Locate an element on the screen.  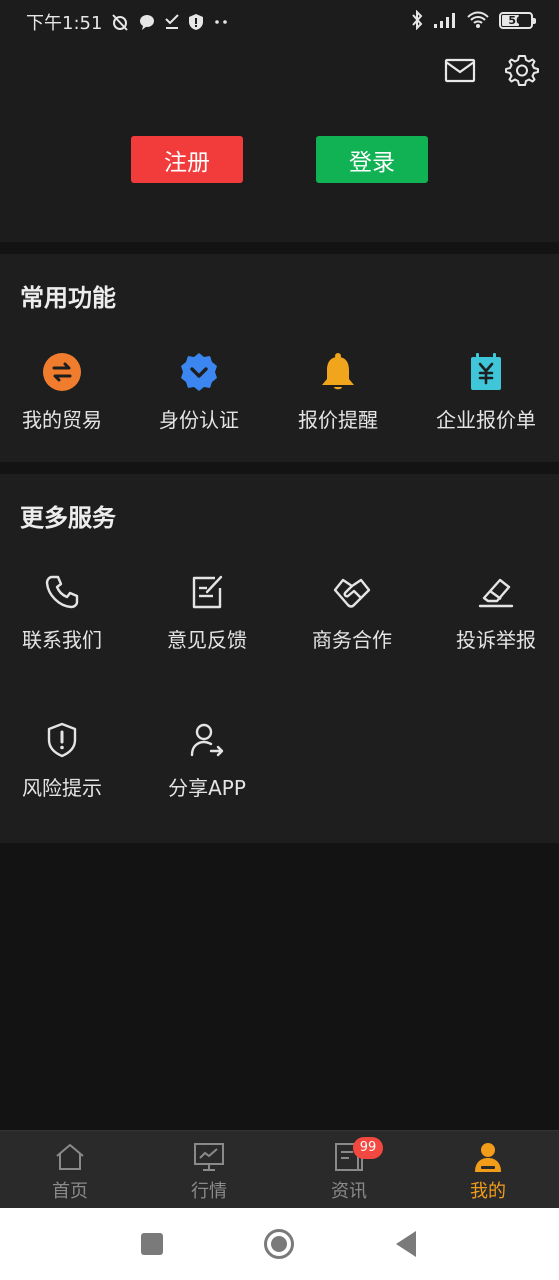
check-download-icon is located at coordinates (172, 21).